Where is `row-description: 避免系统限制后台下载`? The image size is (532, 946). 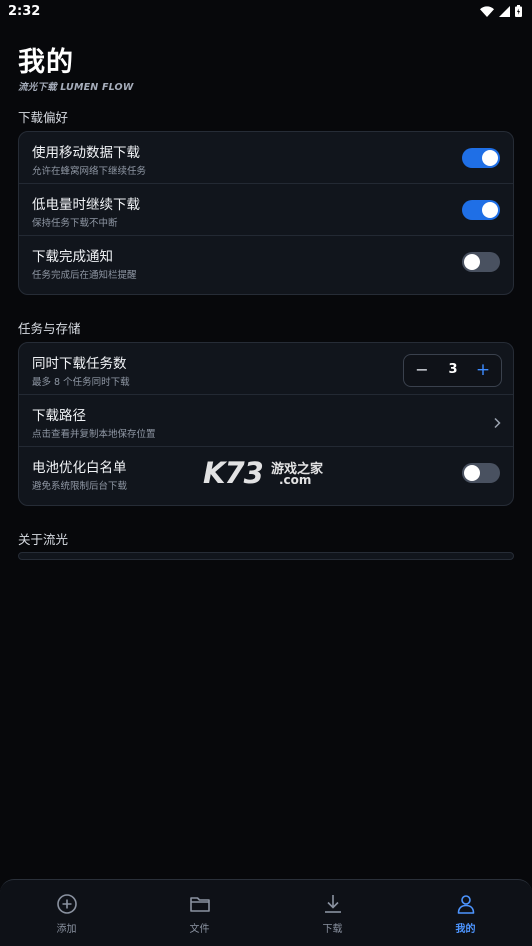
row-description: 避免系统限制后台下载 is located at coordinates (80, 486).